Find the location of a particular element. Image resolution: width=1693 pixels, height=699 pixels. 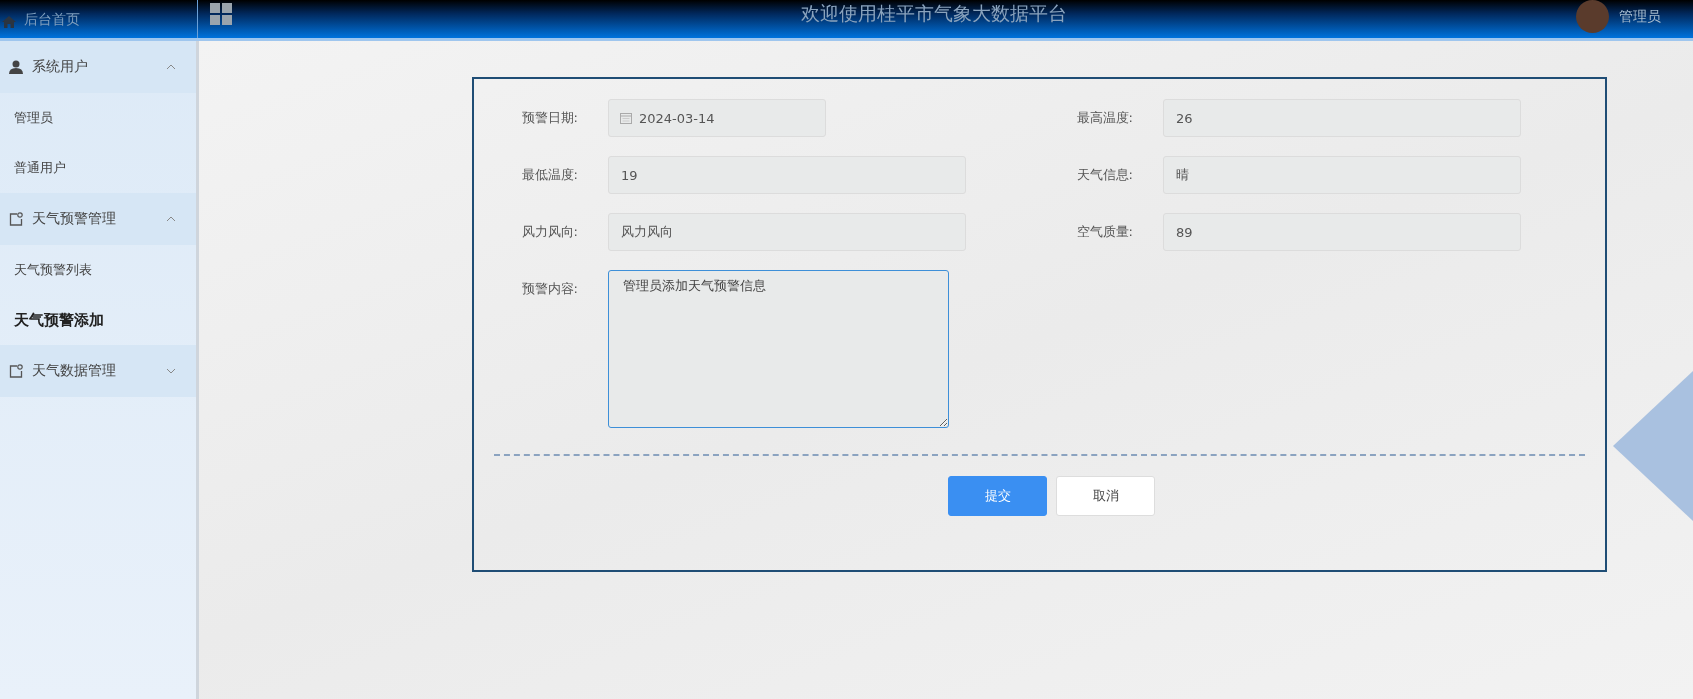

field-label: 最高温度: is located at coordinates (1104, 118).